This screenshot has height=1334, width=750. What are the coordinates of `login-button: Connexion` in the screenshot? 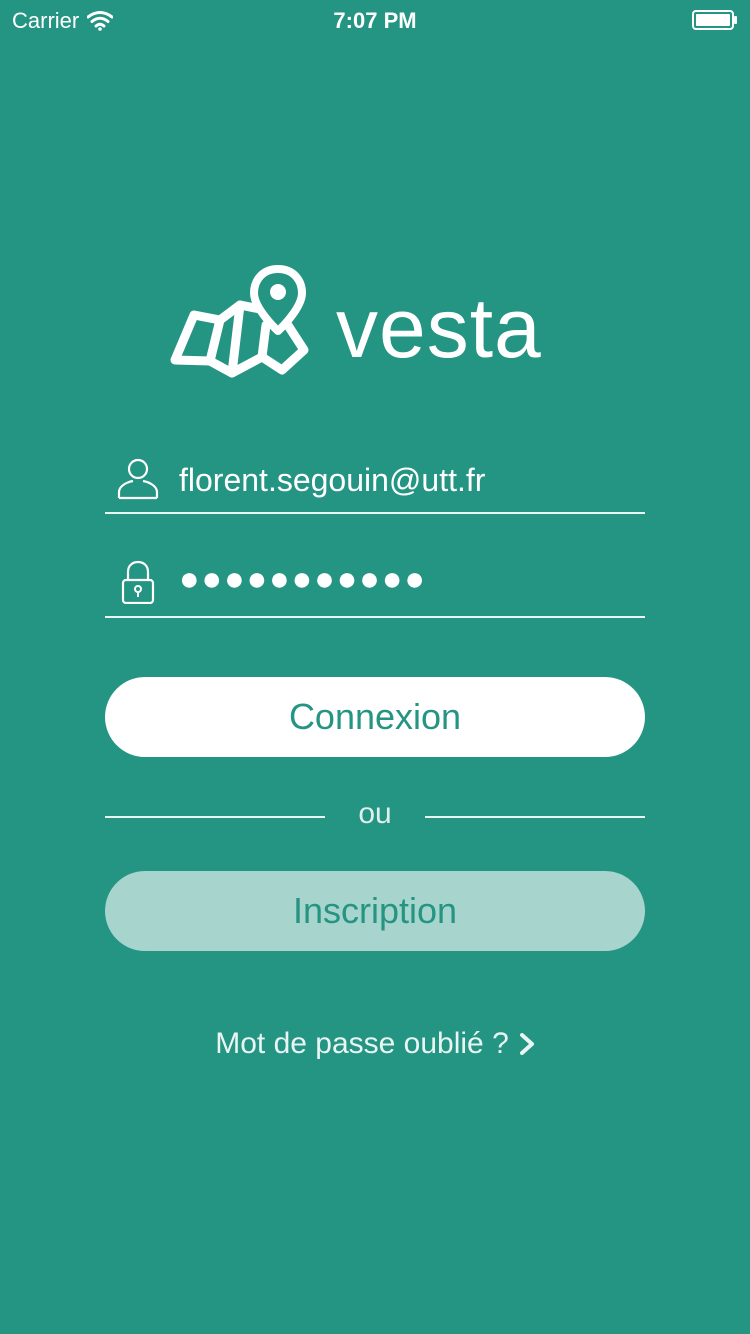 It's located at (375, 717).